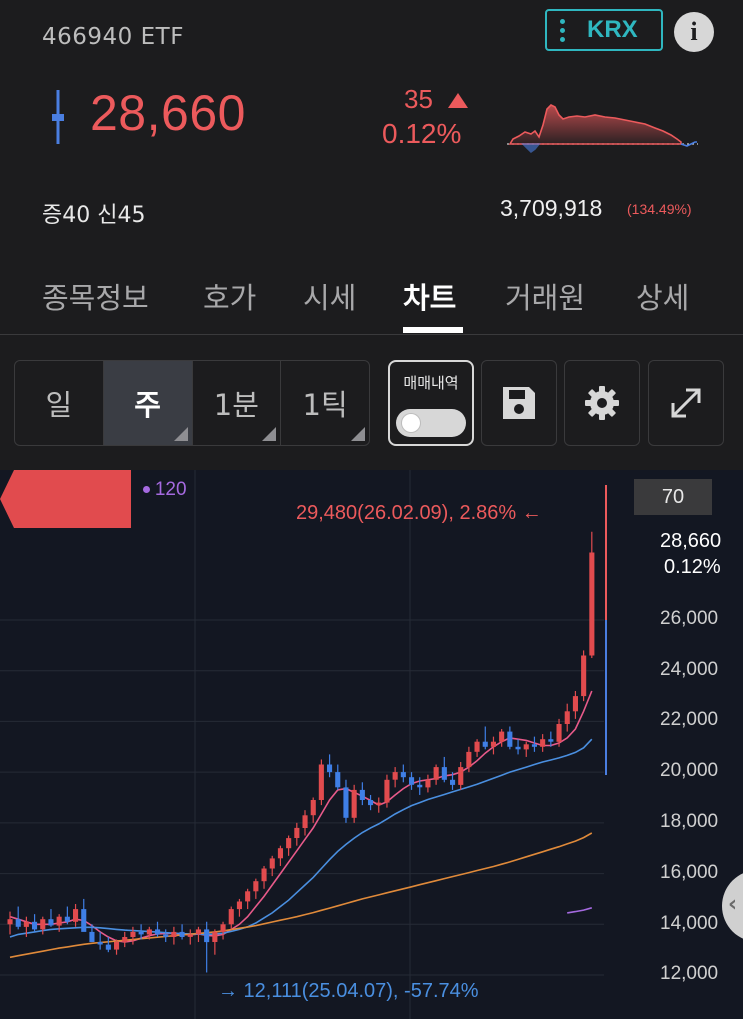 The height and width of the screenshot is (1019, 743). I want to click on tab-detail: 상세, so click(662, 296).